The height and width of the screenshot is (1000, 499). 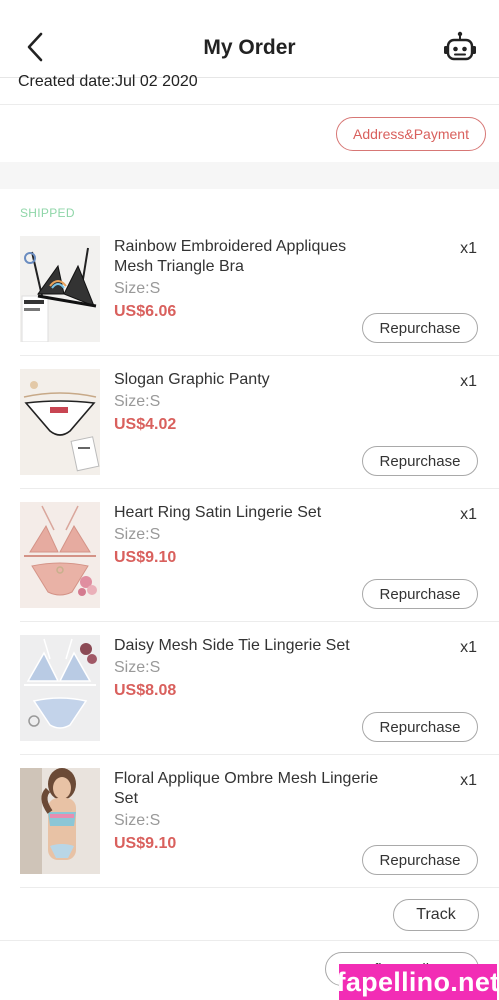 I want to click on watermark: fapellino.net, so click(x=418, y=982).